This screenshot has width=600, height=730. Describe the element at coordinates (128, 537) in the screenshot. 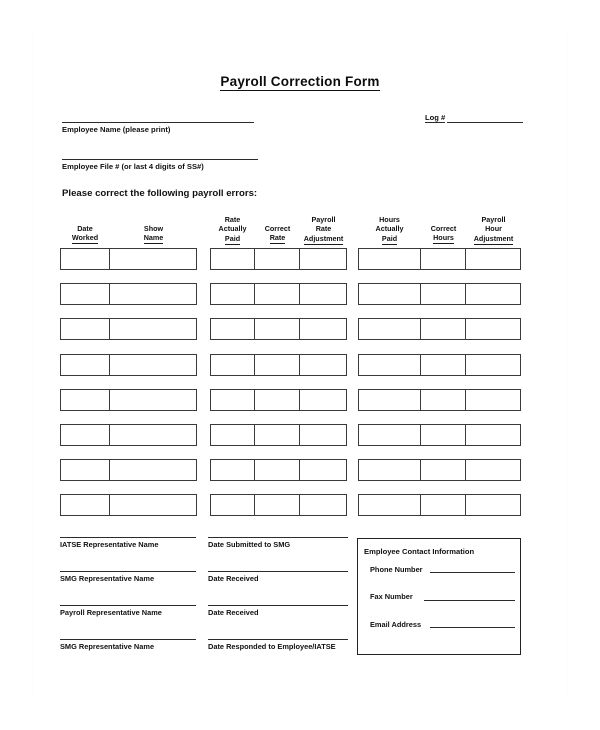

I see `iatse-rep-rule` at that location.